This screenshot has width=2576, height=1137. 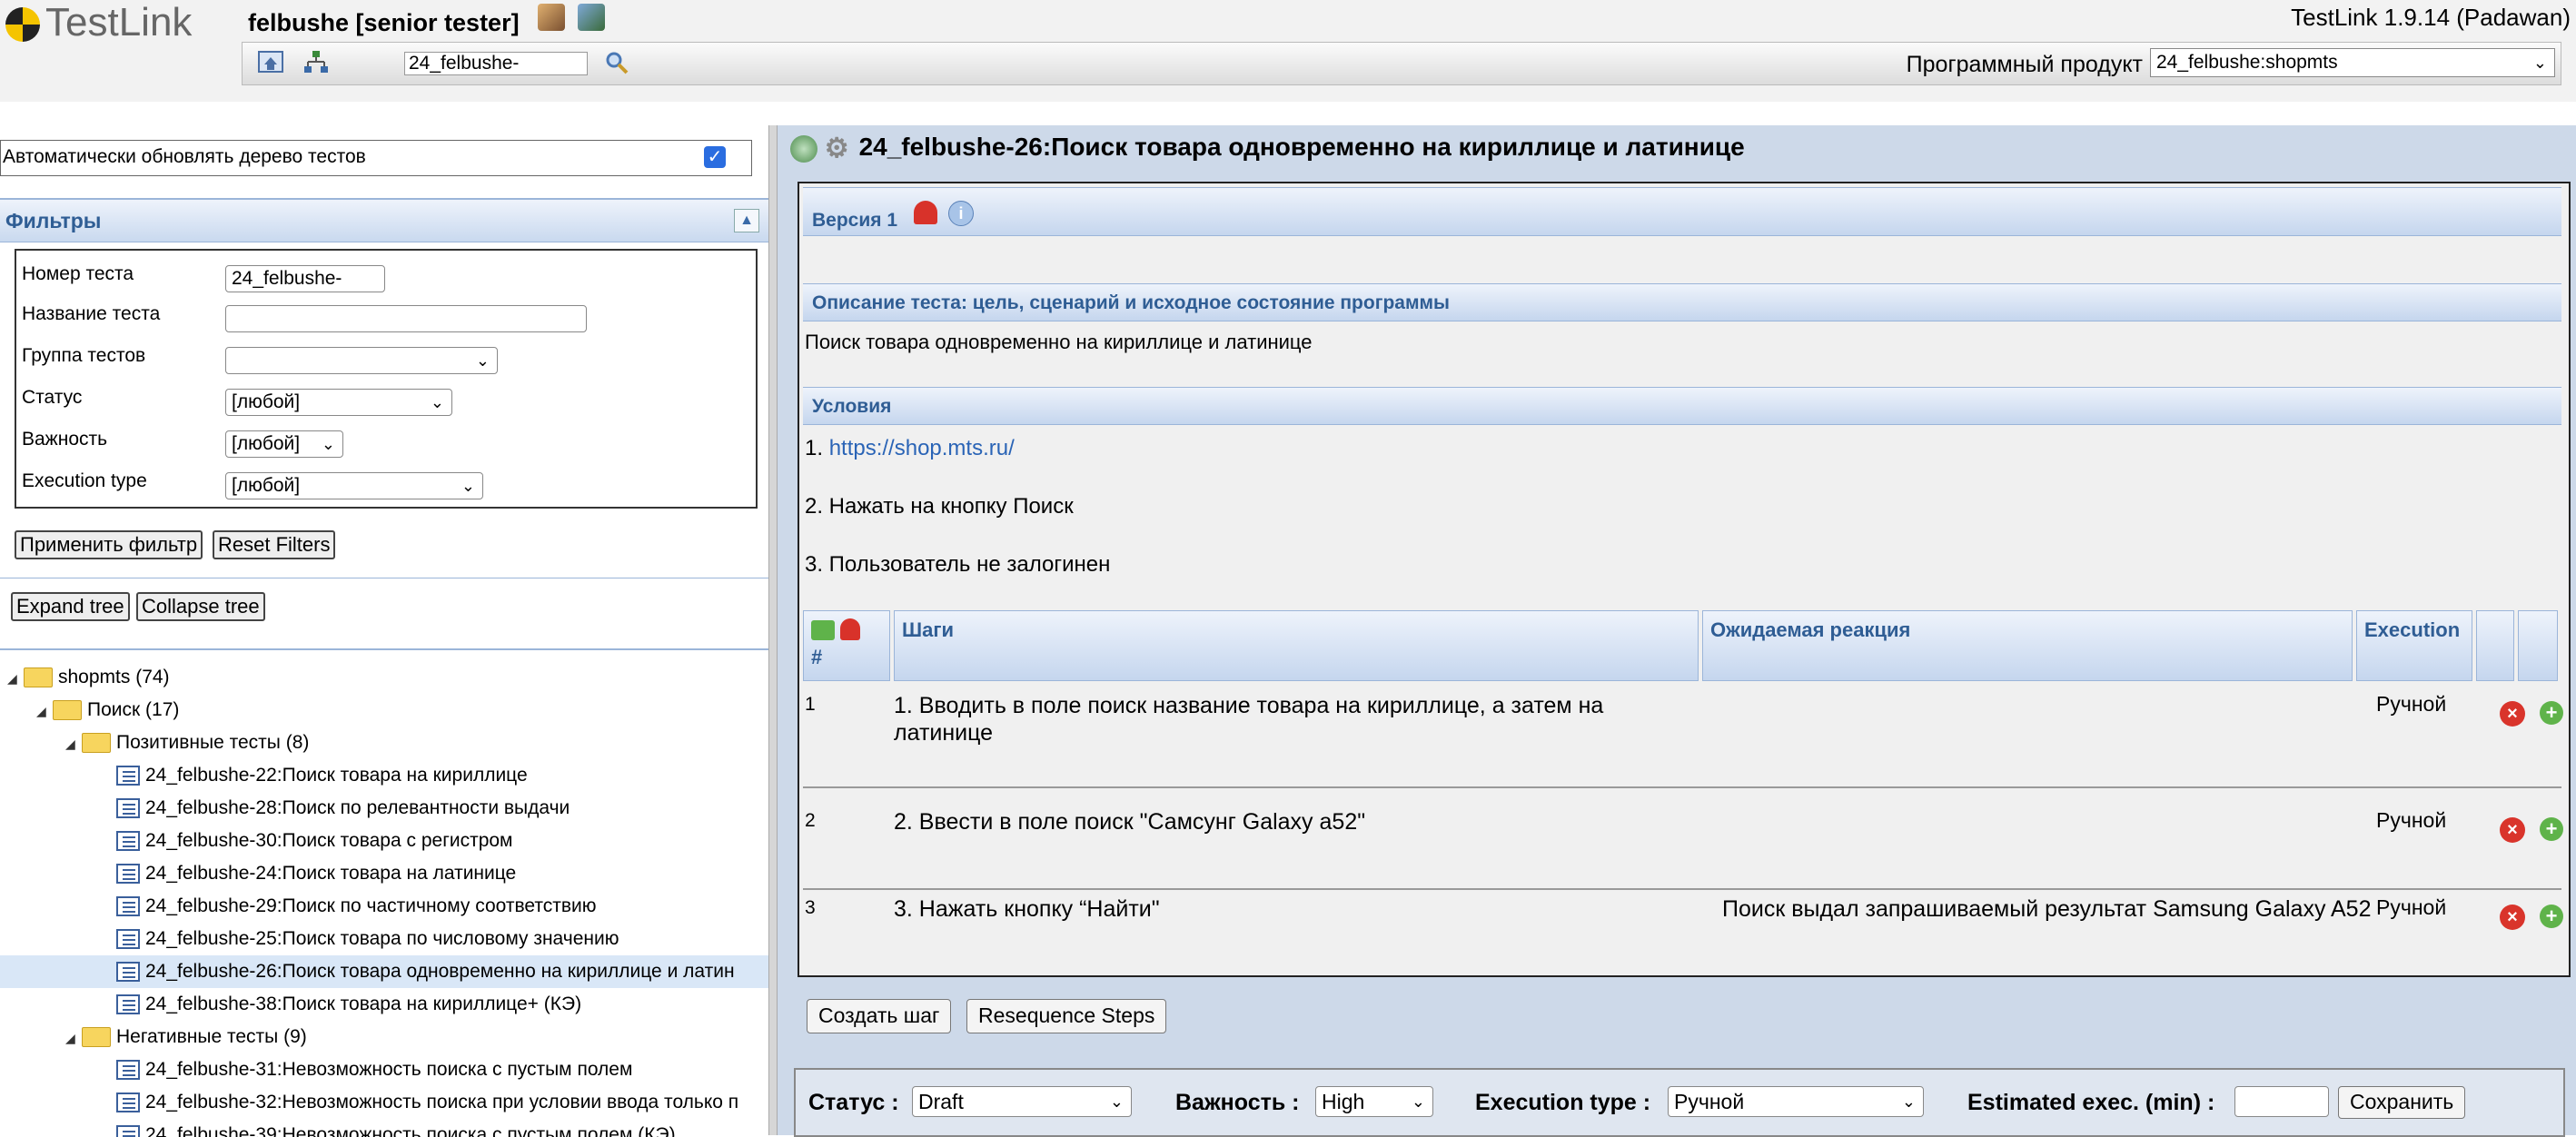 What do you see at coordinates (314, 841) in the screenshot?
I see `tree-node: 24_felbushe-30:Поиск товара с регистром` at bounding box center [314, 841].